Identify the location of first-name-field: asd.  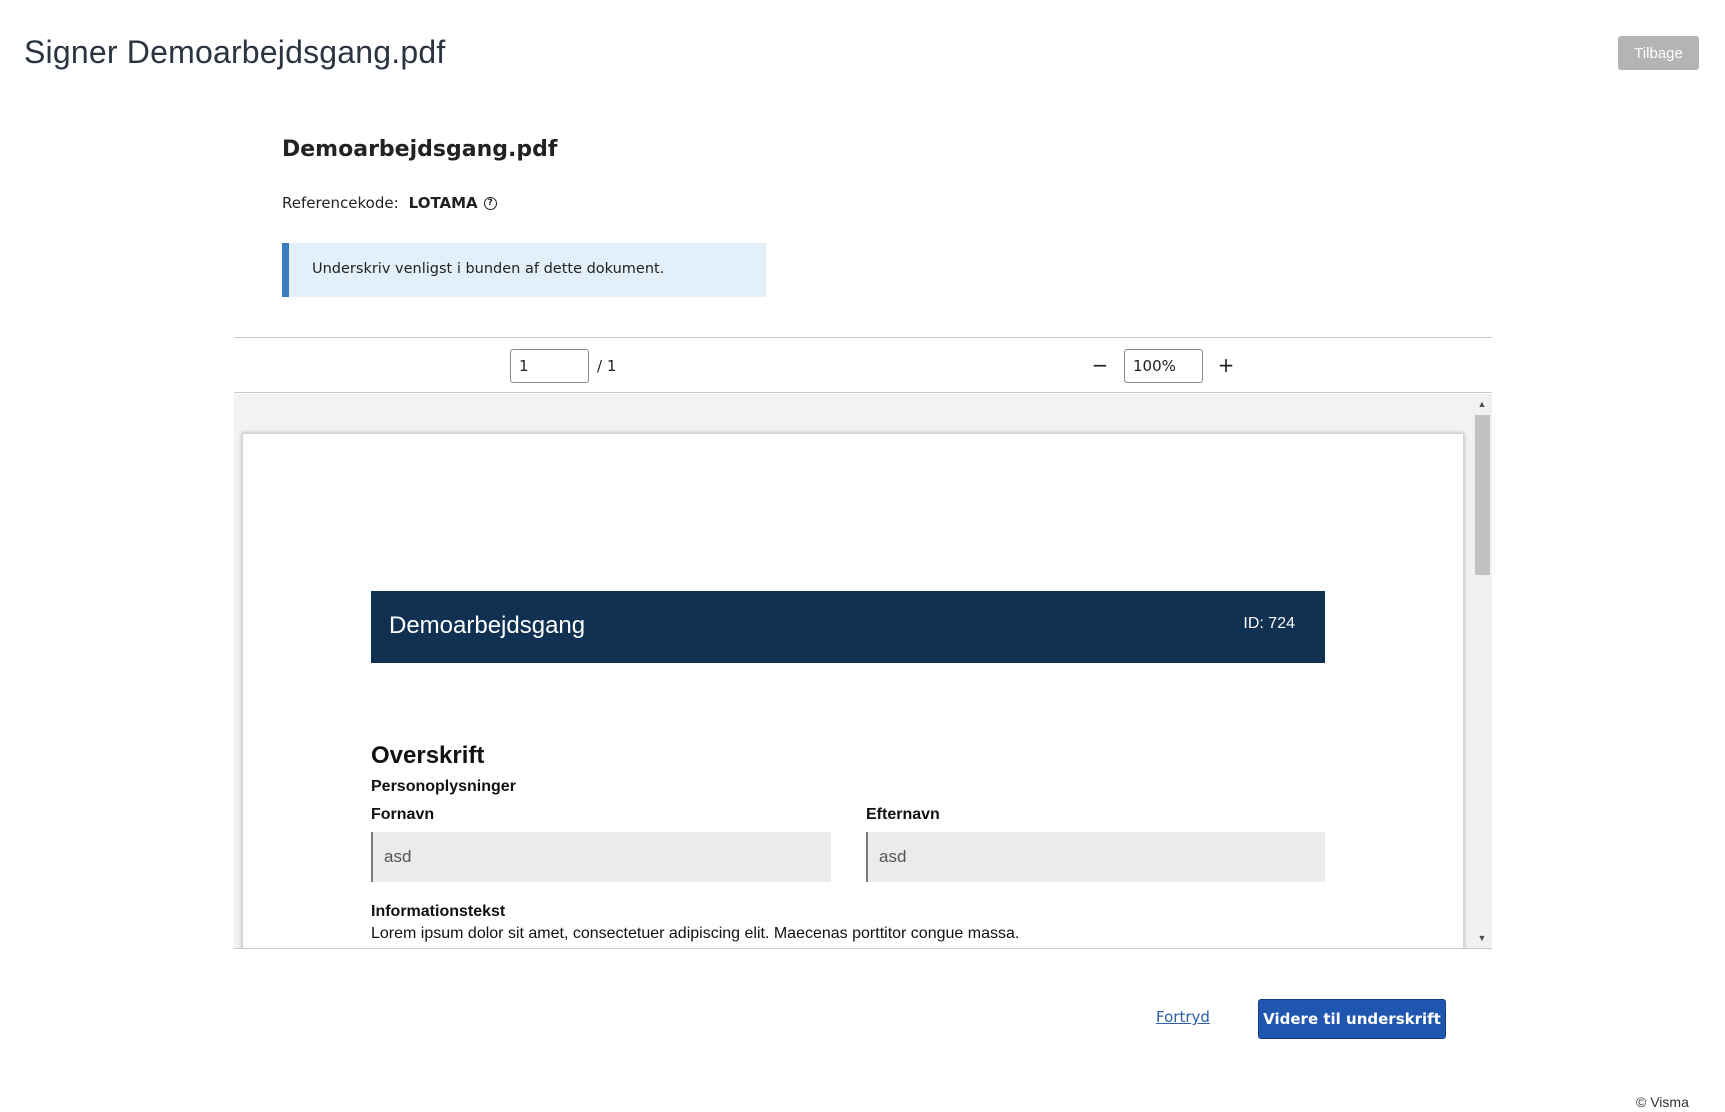
(601, 857).